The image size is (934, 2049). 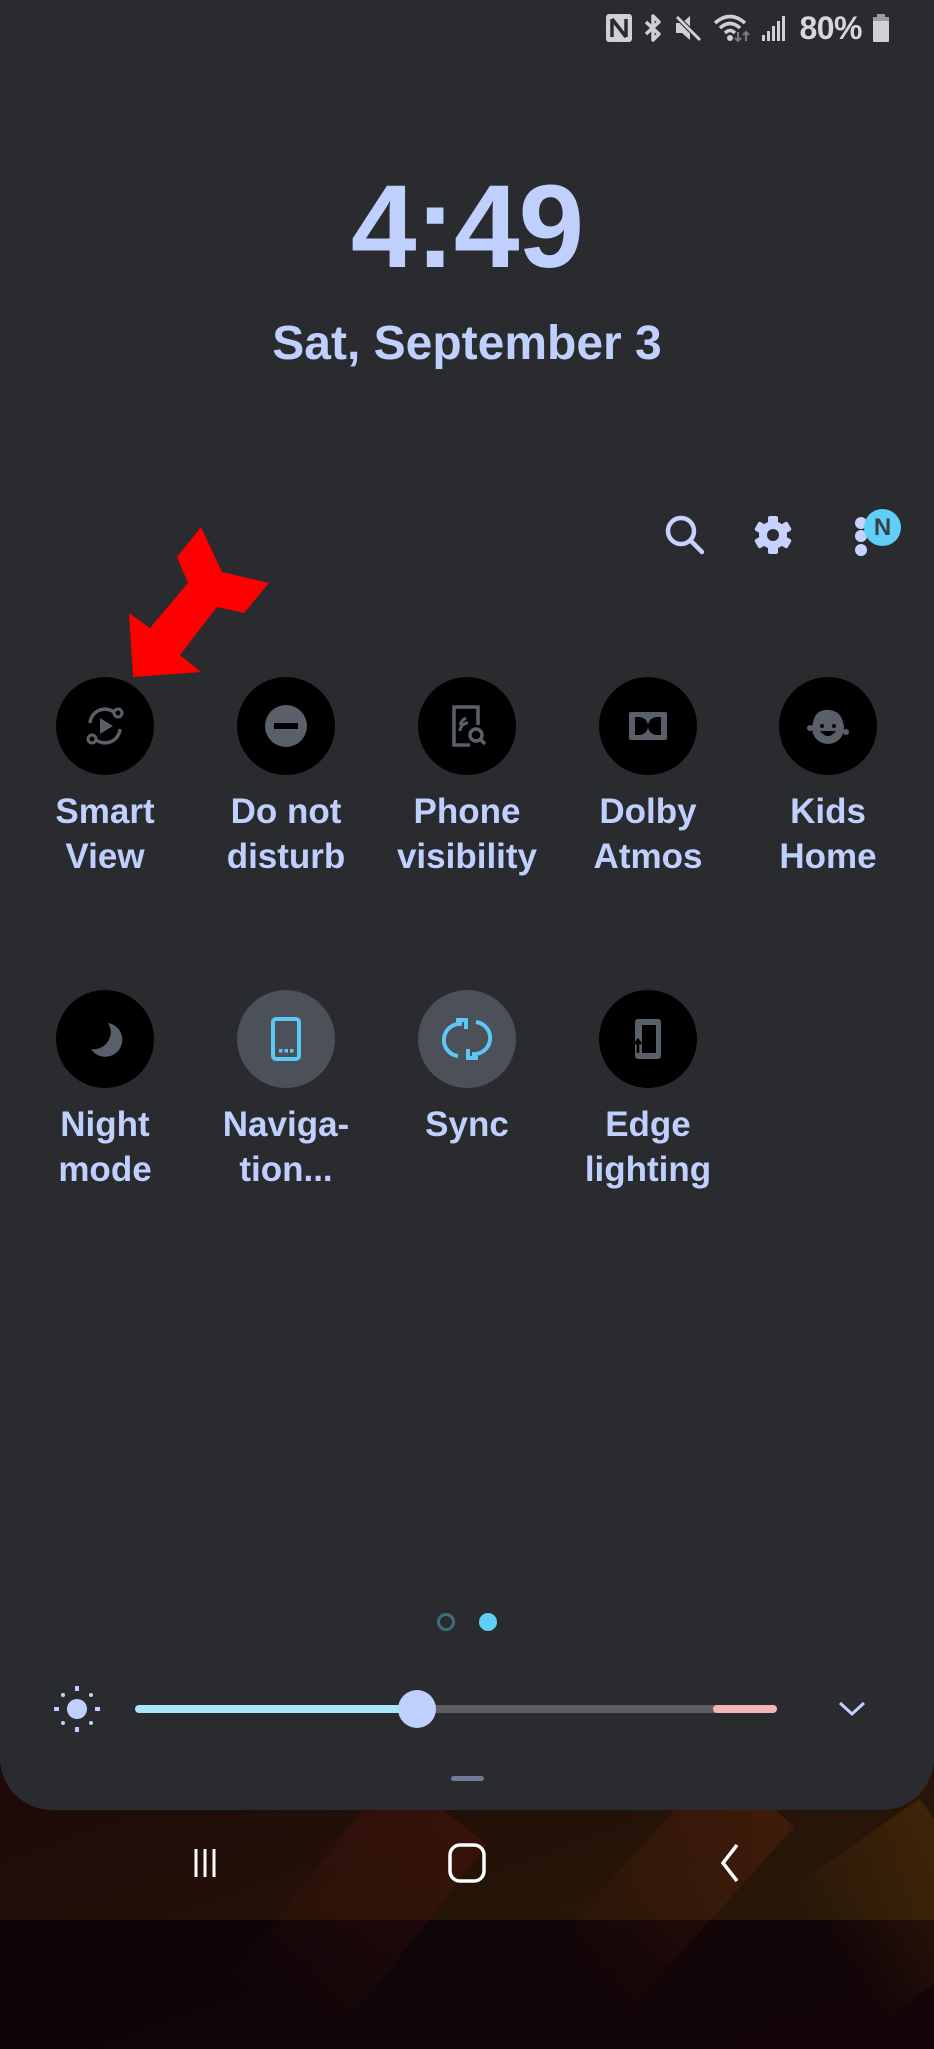 I want to click on edge-lighting-icon, so click(x=647, y=1039).